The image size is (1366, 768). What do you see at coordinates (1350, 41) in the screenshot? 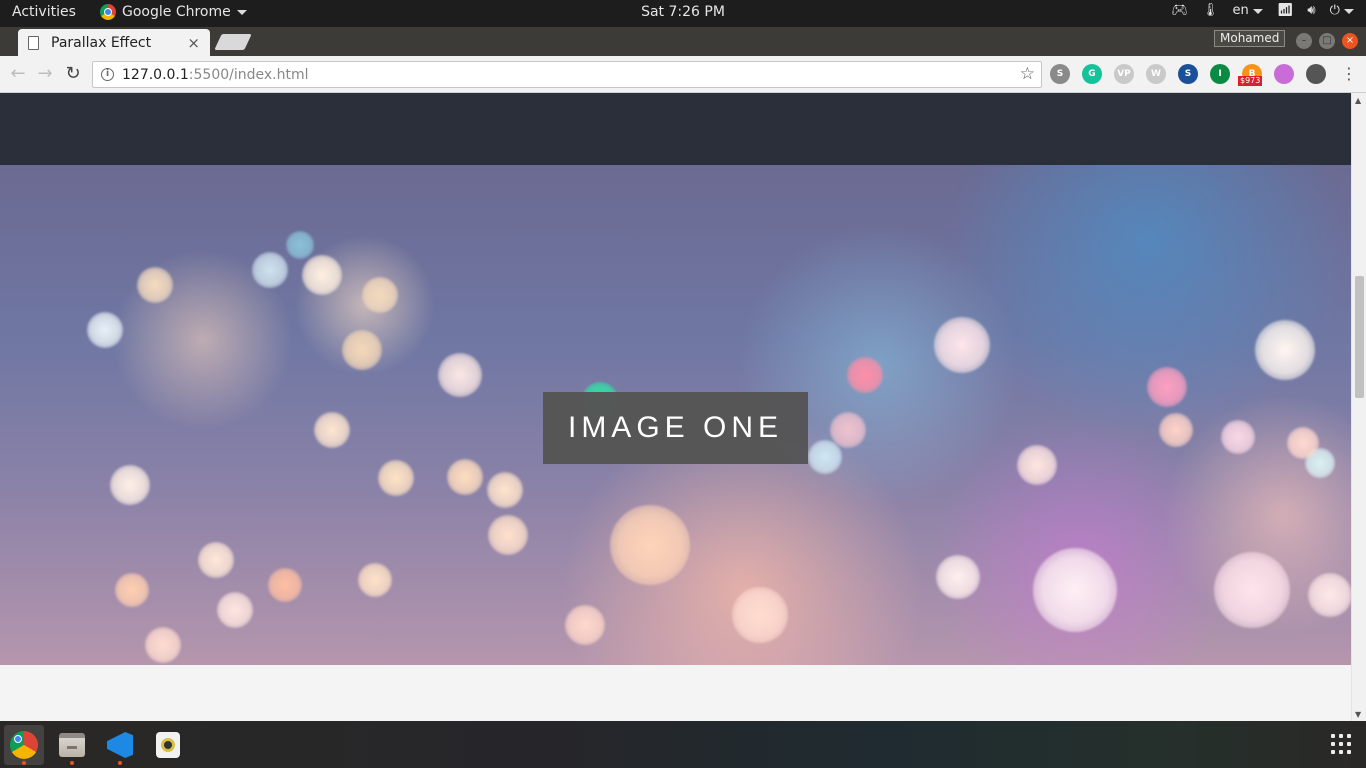
I see `close-window-button: ×` at bounding box center [1350, 41].